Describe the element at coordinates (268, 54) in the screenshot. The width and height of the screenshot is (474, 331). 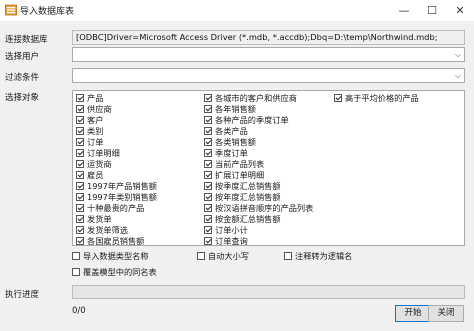
I see `user-select: ⌵` at that location.